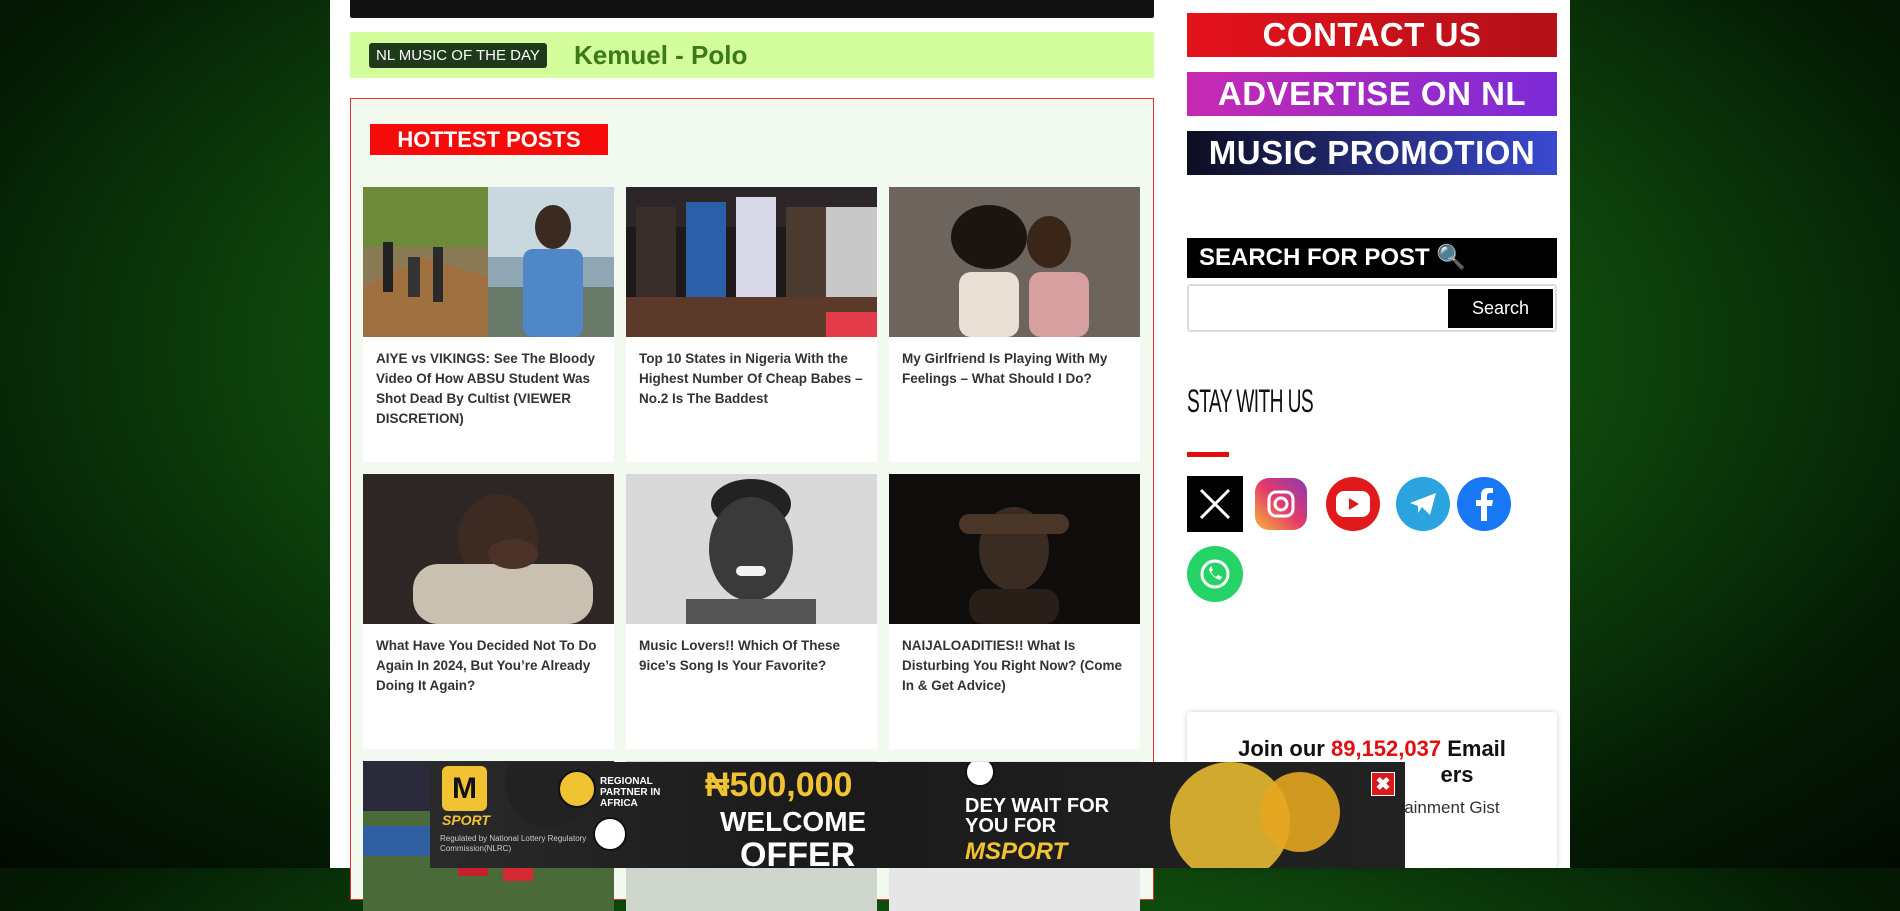 The width and height of the screenshot is (1900, 911). I want to click on stay-with-us-title: STAY WITH US, so click(1250, 401).